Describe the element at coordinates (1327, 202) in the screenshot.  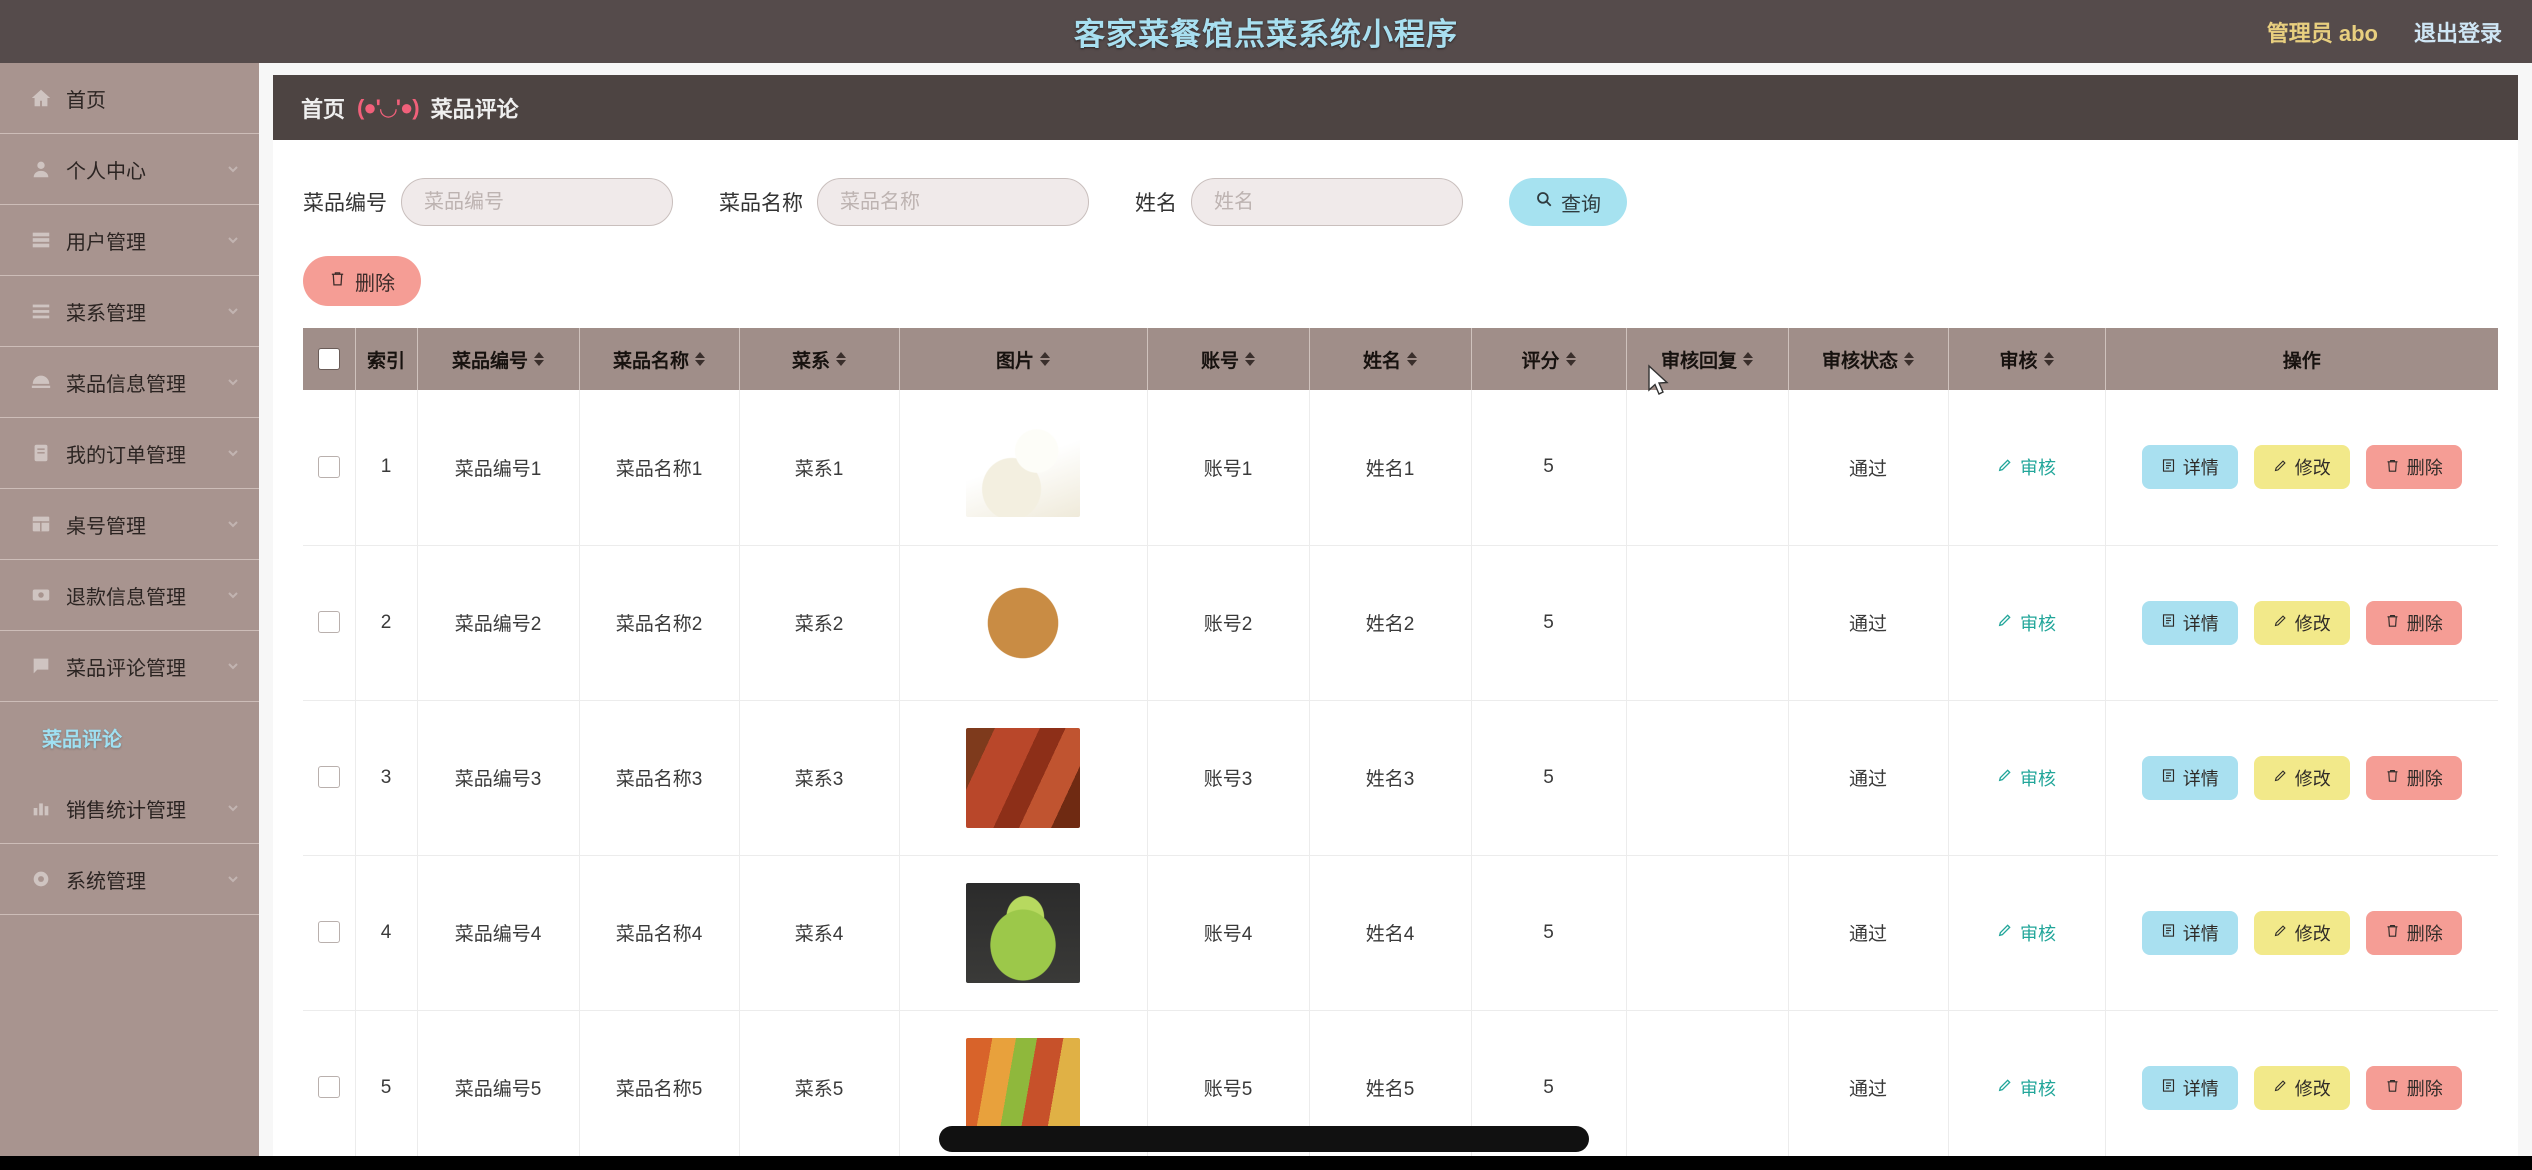
I see `name-input` at that location.